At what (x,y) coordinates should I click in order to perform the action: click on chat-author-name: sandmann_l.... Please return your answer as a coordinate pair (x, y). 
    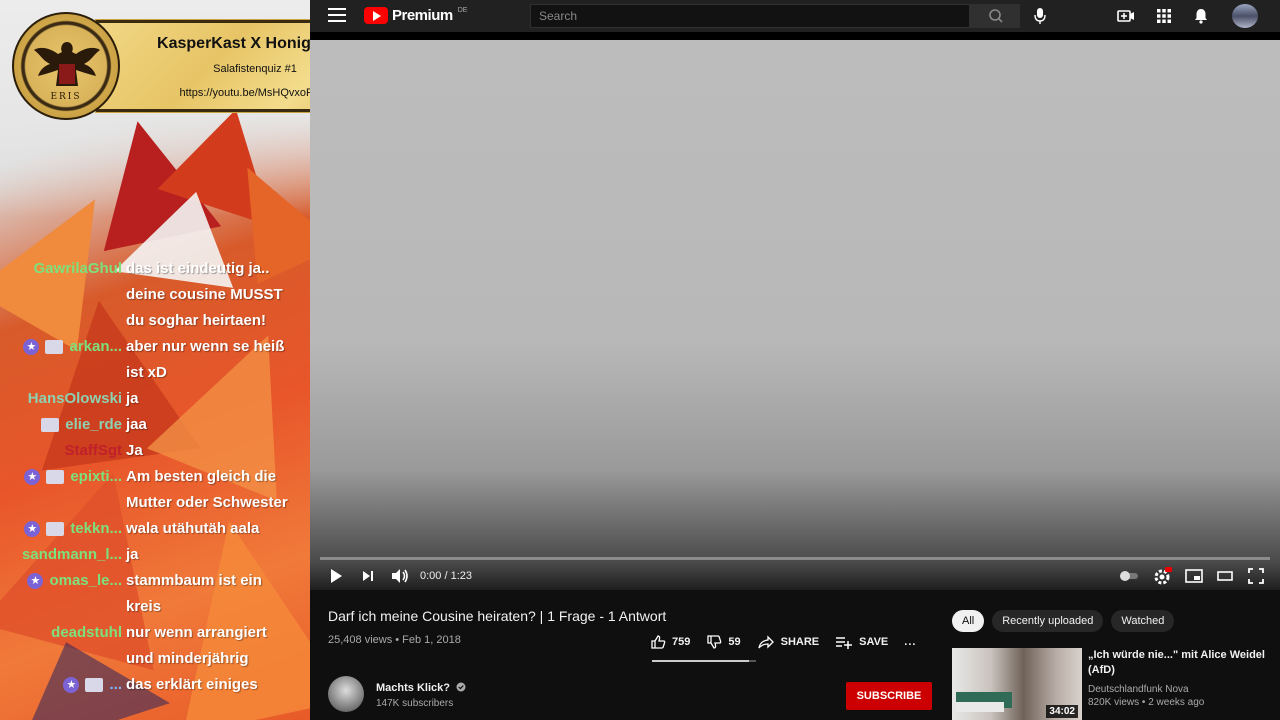
    Looking at the image, I should click on (71, 554).